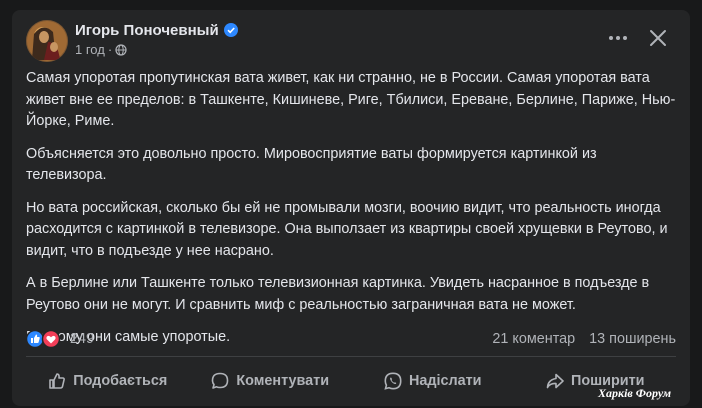  I want to click on like-button: Подобається, so click(107, 381).